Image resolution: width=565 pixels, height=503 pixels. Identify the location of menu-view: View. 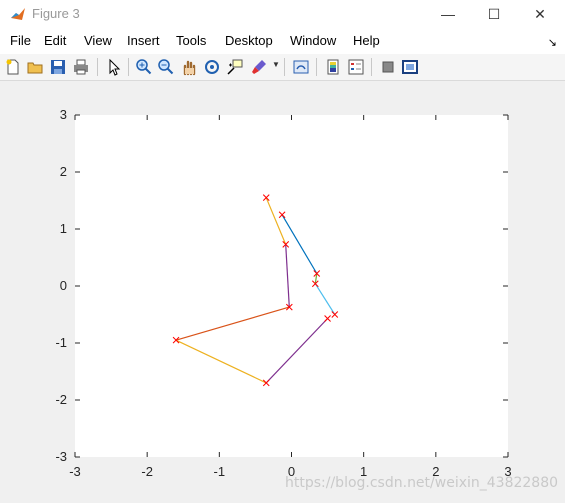
(98, 40).